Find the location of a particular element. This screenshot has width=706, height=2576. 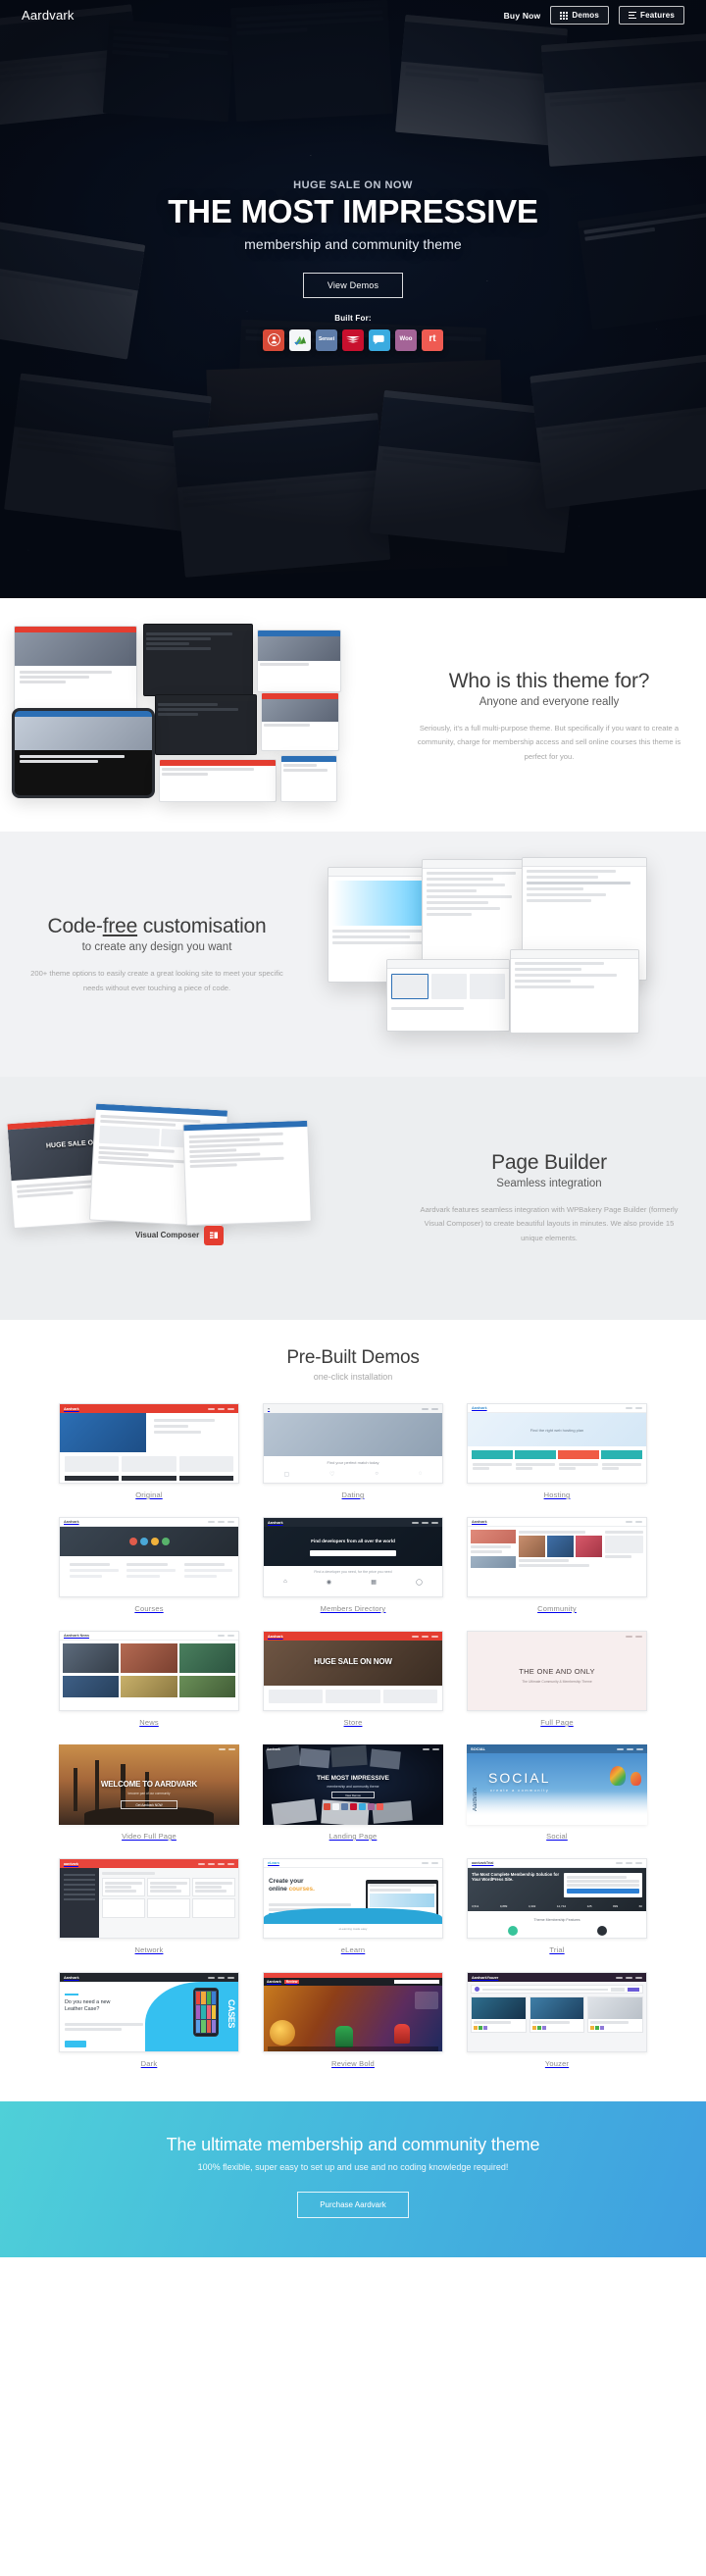

demo-card-youzer: AardvarkYouzer Youzer is located at coordinates (557, 2020).